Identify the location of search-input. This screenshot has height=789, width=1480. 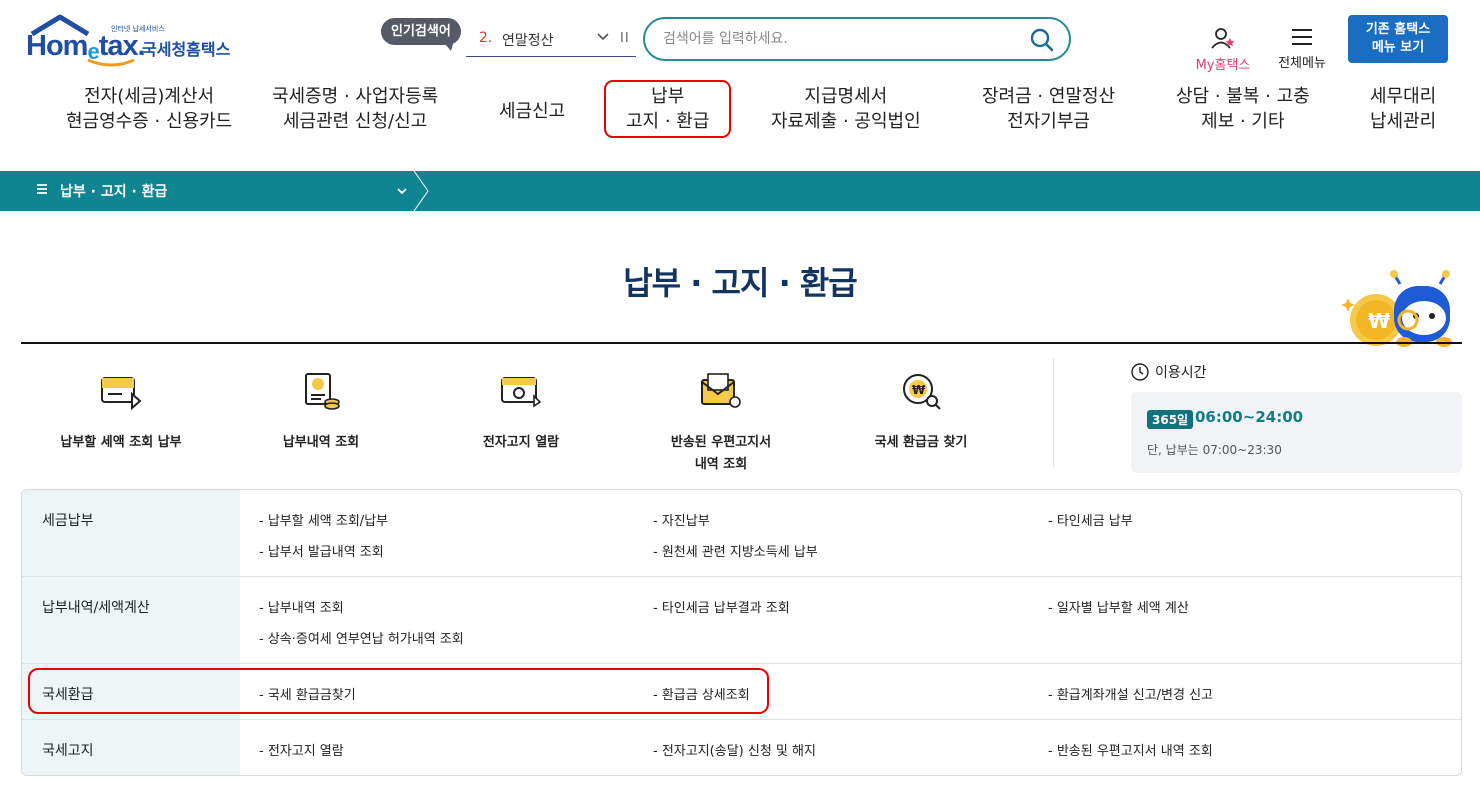
(843, 39).